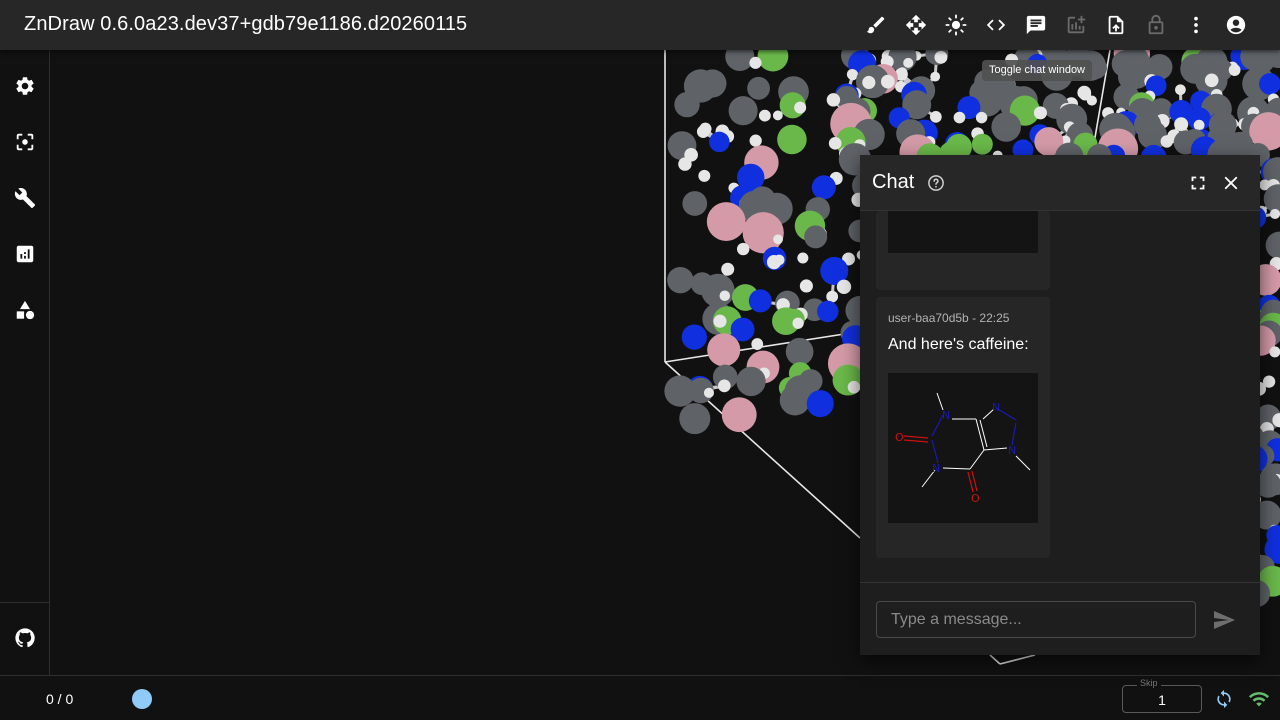 The height and width of the screenshot is (720, 1280). What do you see at coordinates (1259, 699) in the screenshot?
I see `wifi-icon` at bounding box center [1259, 699].